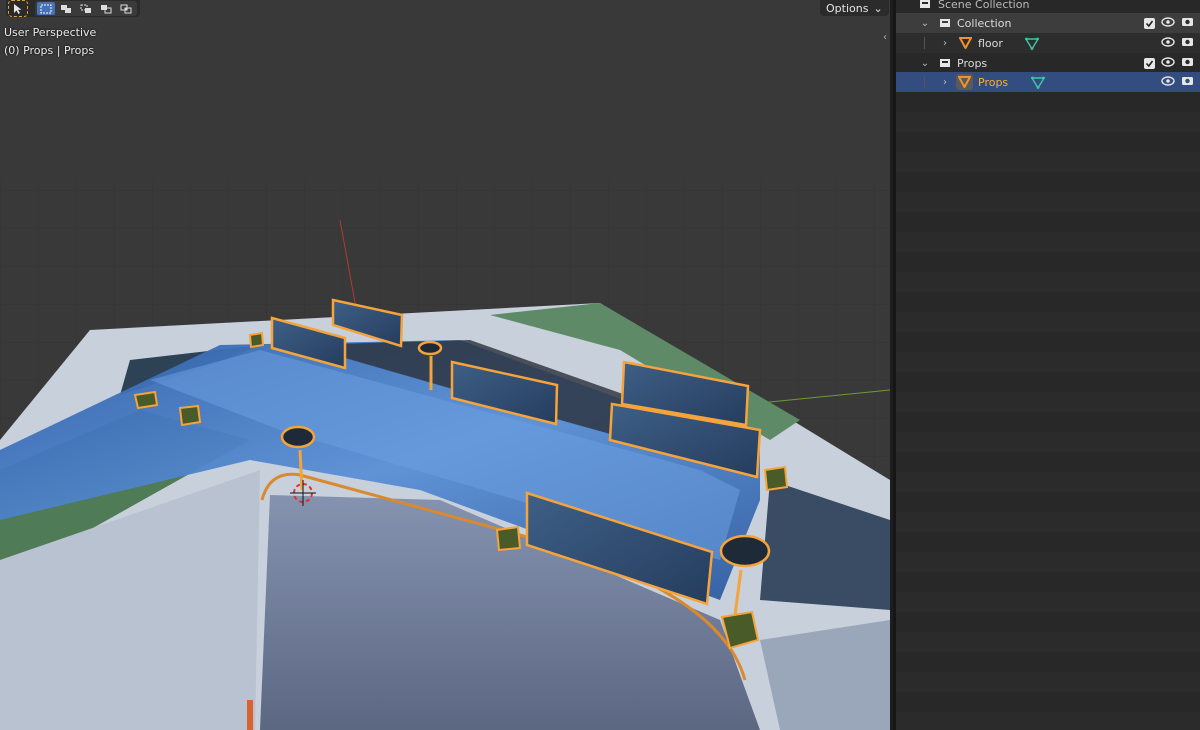 This screenshot has width=1200, height=730. I want to click on scene-collection-row: Scene Collection, so click(1048, 7).